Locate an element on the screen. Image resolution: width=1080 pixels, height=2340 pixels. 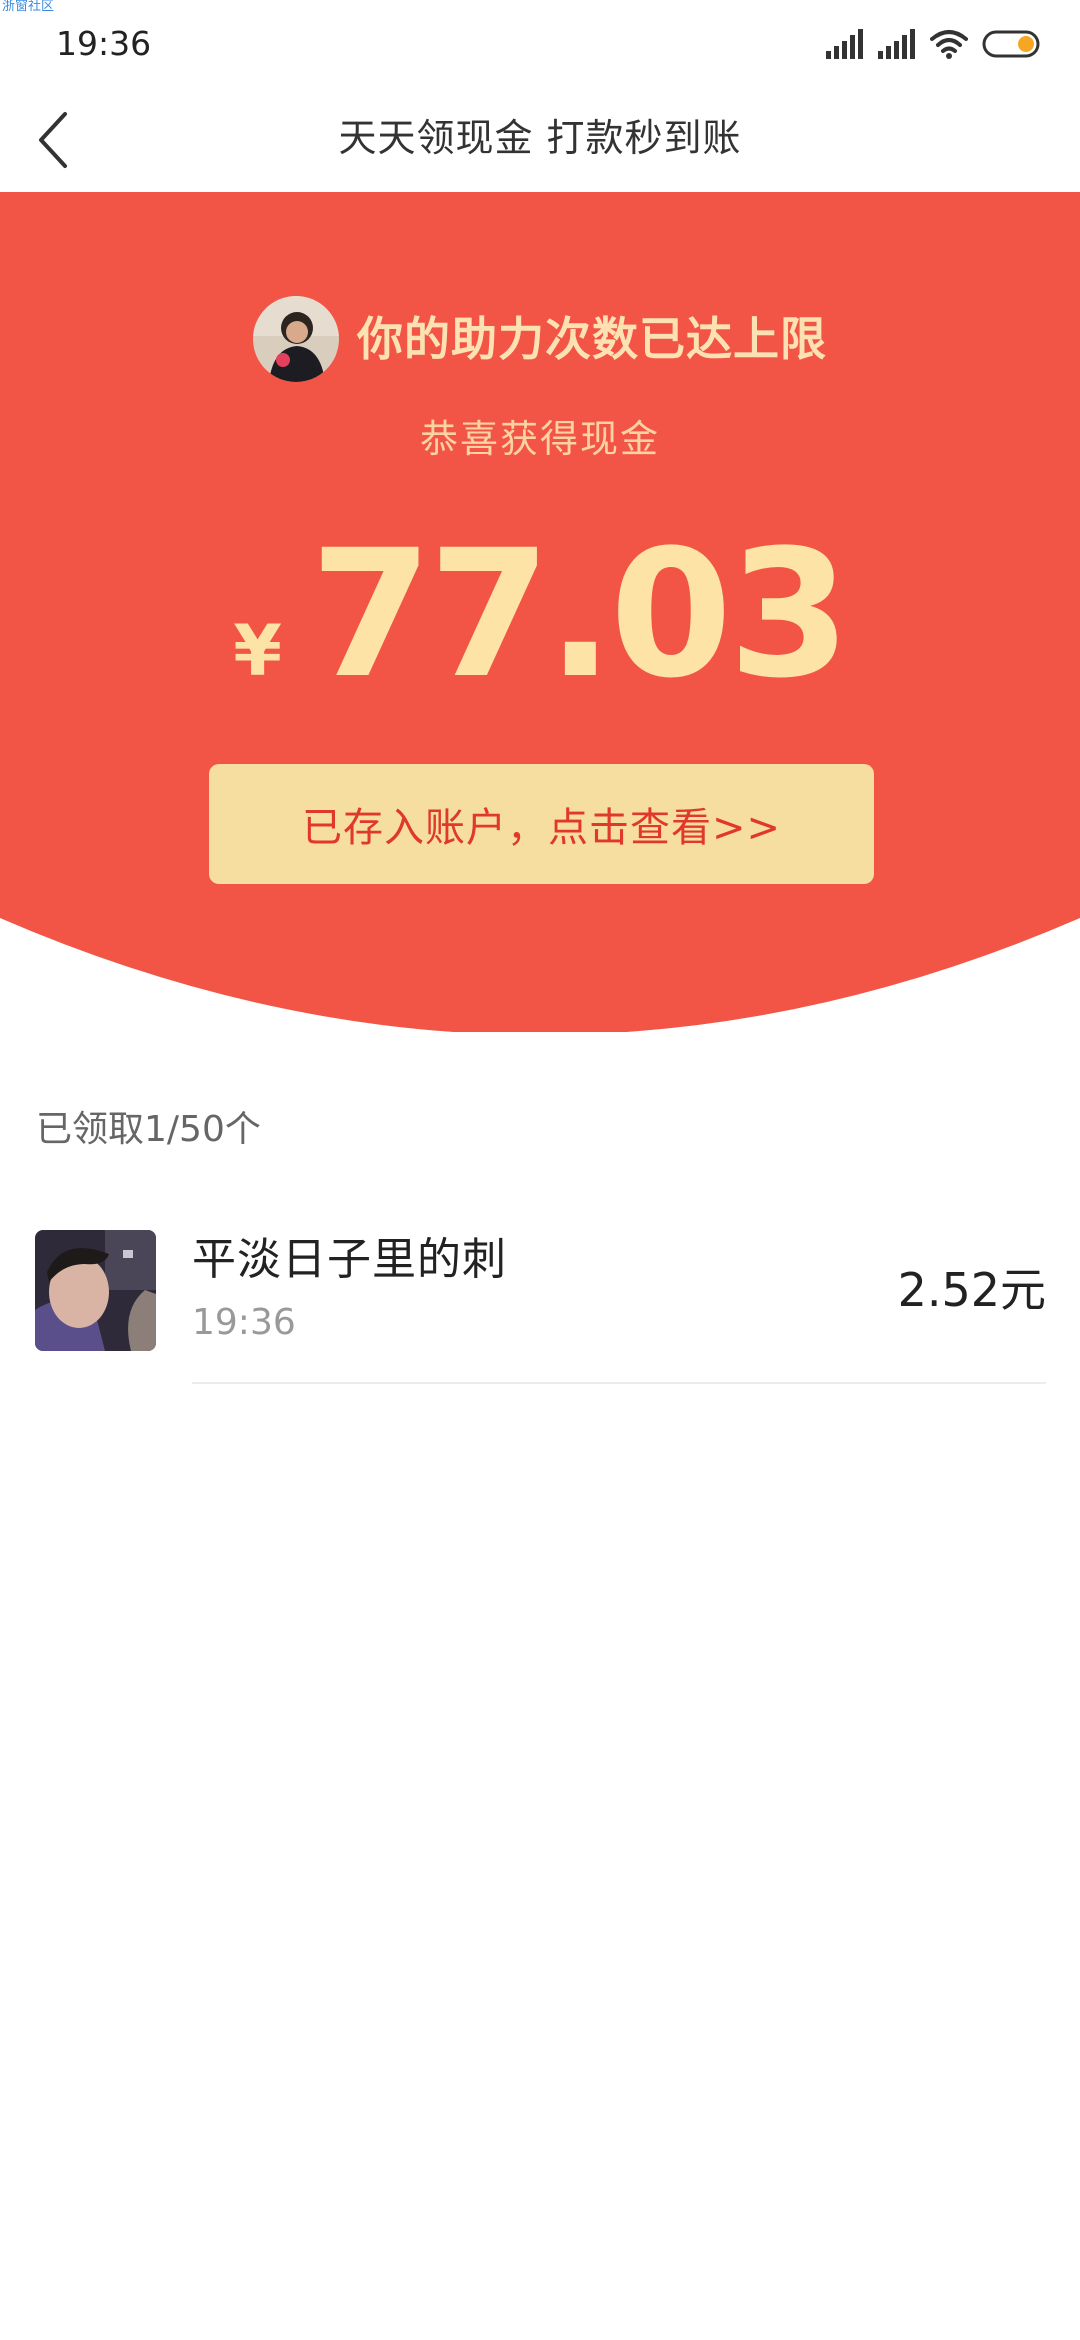
status-icons is located at coordinates (934, 44).